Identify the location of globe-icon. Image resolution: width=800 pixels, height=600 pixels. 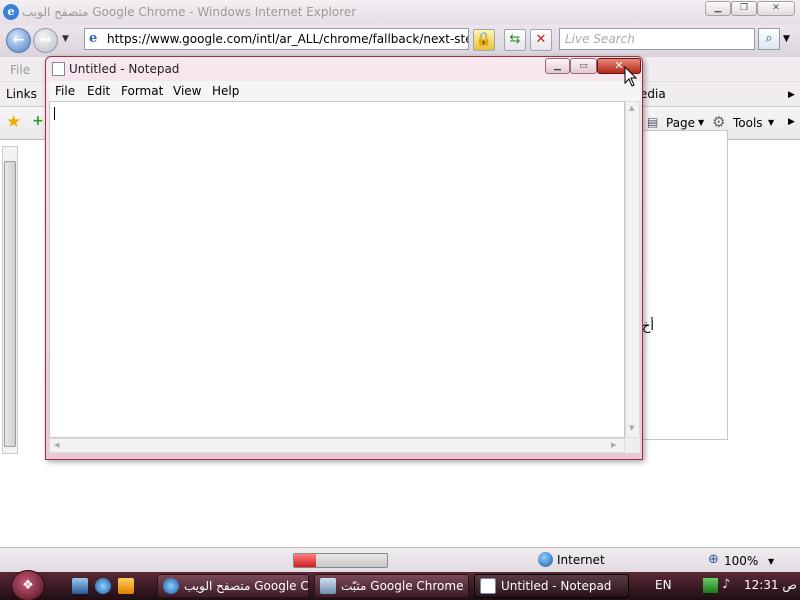
(545, 559).